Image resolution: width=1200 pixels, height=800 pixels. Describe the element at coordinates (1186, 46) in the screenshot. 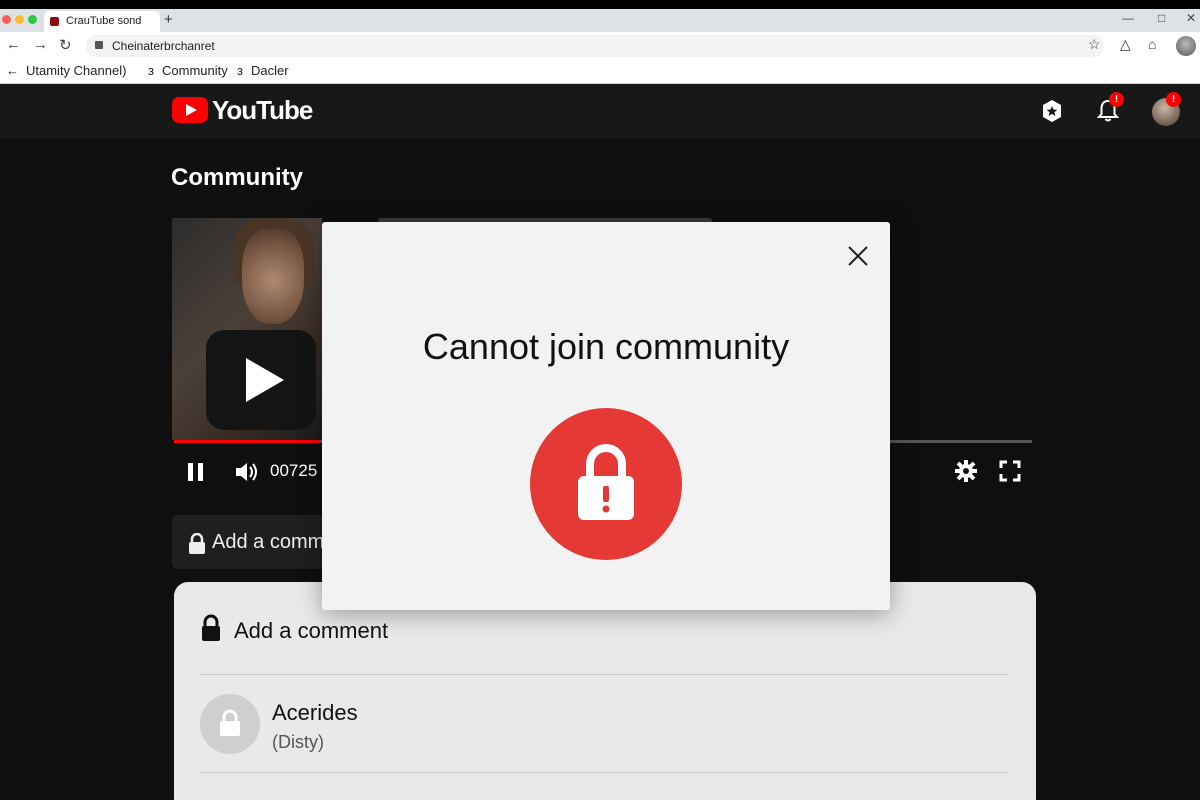

I see `profile-avatar` at that location.